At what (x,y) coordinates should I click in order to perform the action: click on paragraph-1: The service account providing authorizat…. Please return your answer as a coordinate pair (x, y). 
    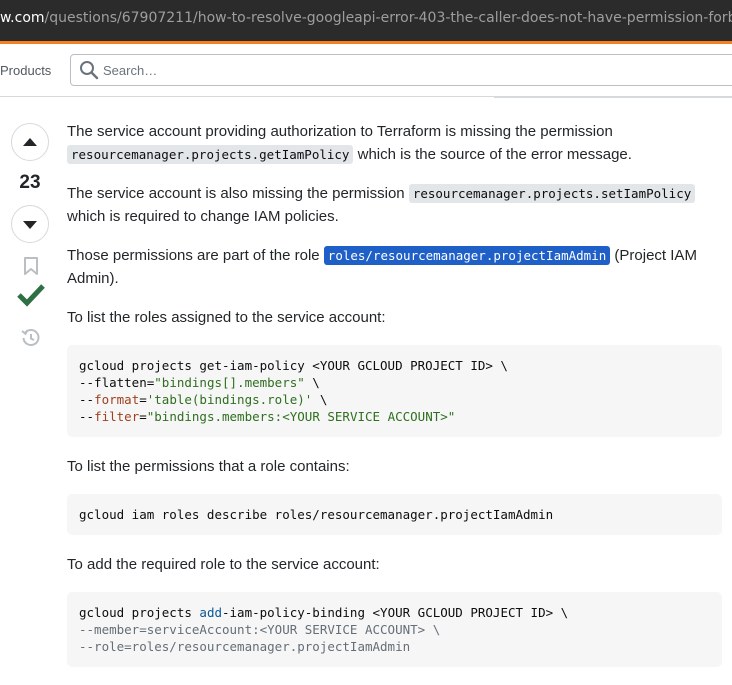
    Looking at the image, I should click on (397, 143).